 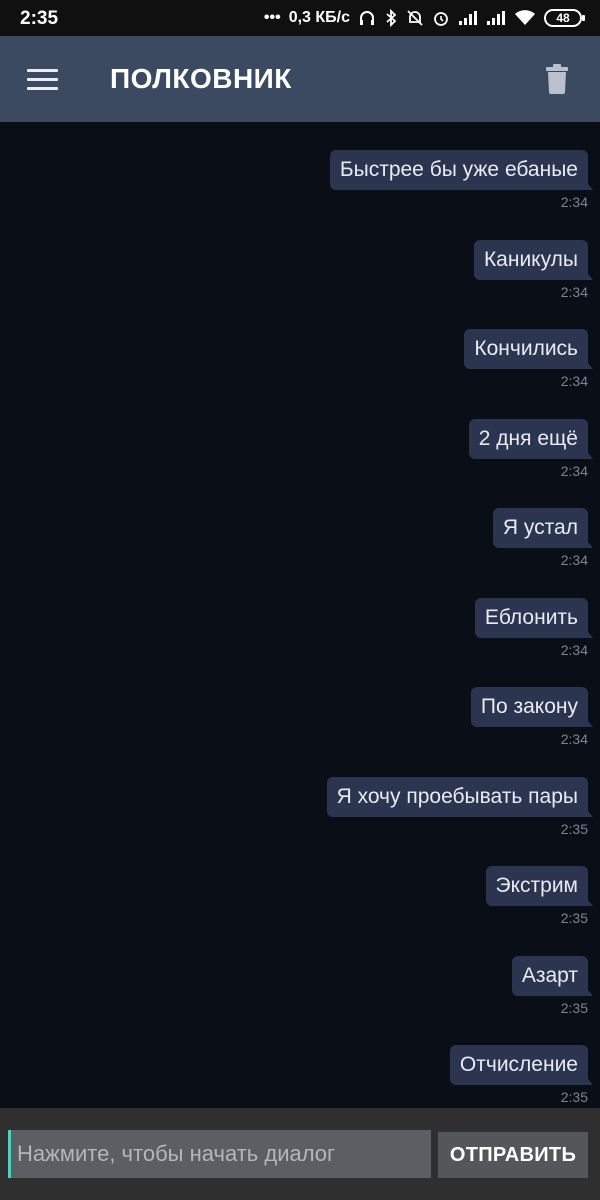 What do you see at coordinates (415, 18) in the screenshot?
I see `alarm-muted-icon` at bounding box center [415, 18].